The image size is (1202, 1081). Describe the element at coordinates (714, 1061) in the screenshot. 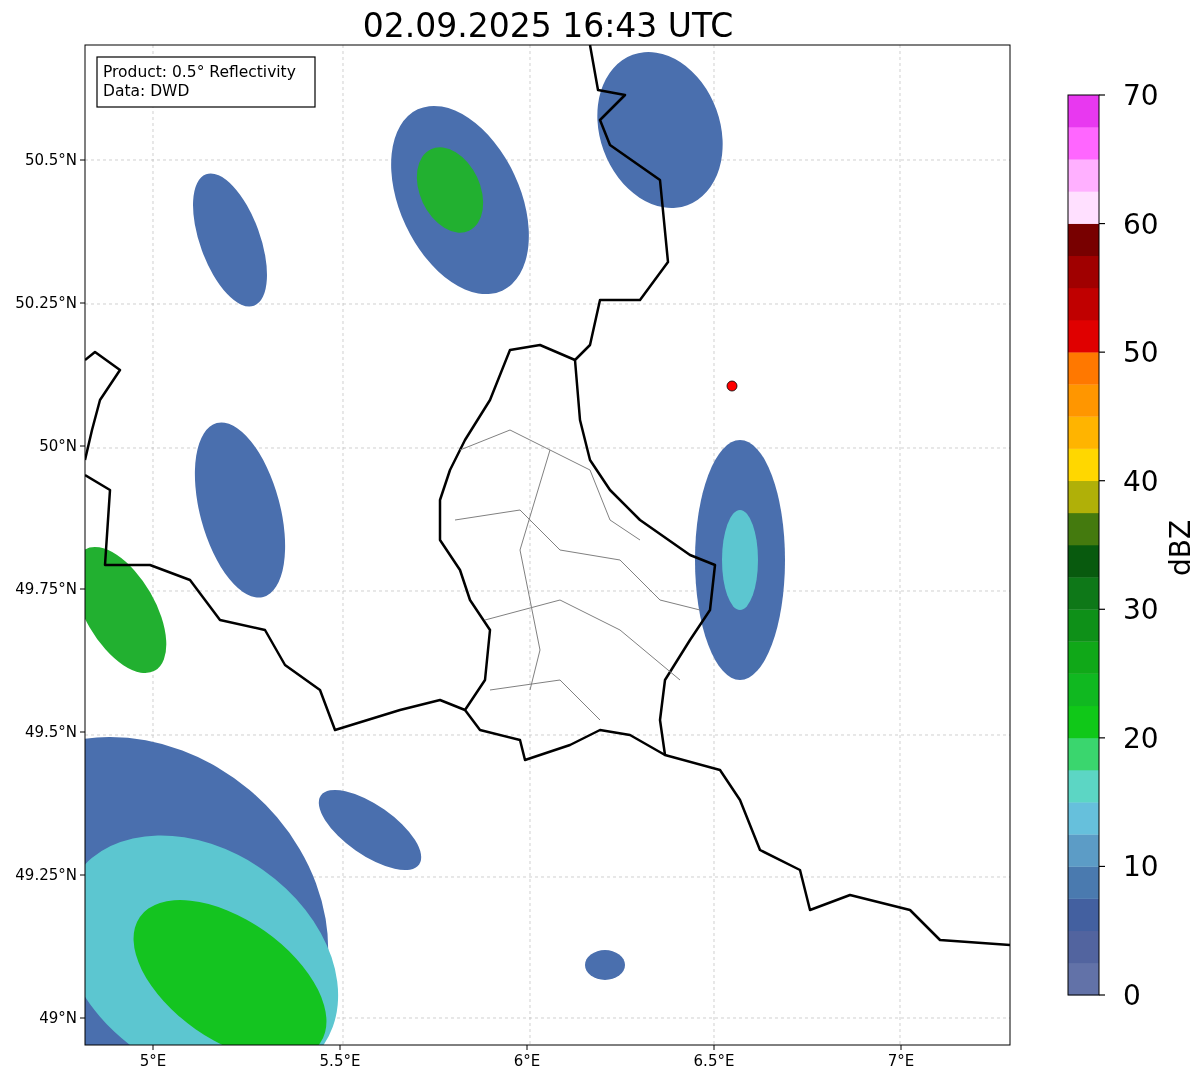

I see `longitude-label: 6.5°E` at that location.